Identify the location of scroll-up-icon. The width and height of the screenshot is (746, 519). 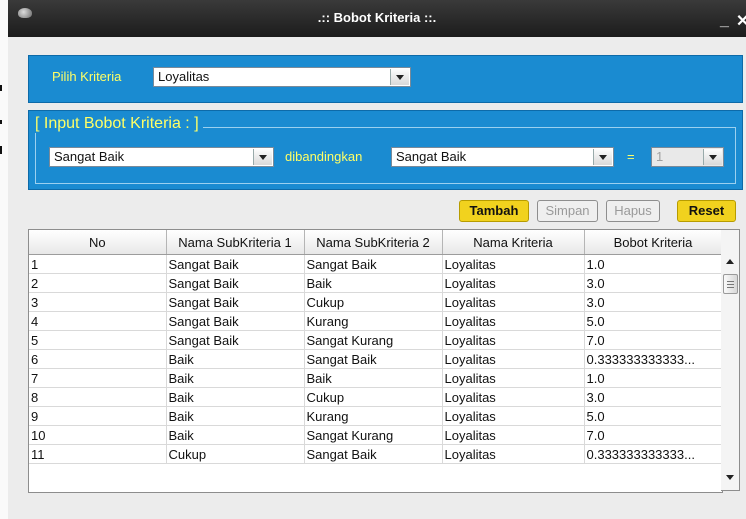
(730, 261).